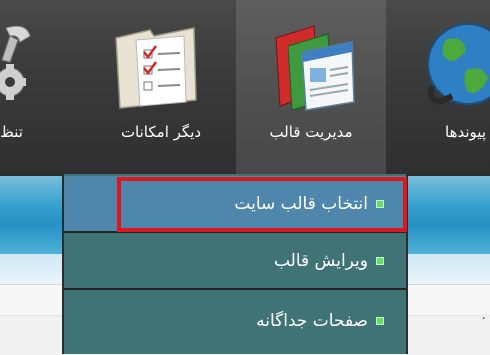 This screenshot has height=355, width=490. What do you see at coordinates (15, 62) in the screenshot?
I see `settings-gear-wrench-icon` at bounding box center [15, 62].